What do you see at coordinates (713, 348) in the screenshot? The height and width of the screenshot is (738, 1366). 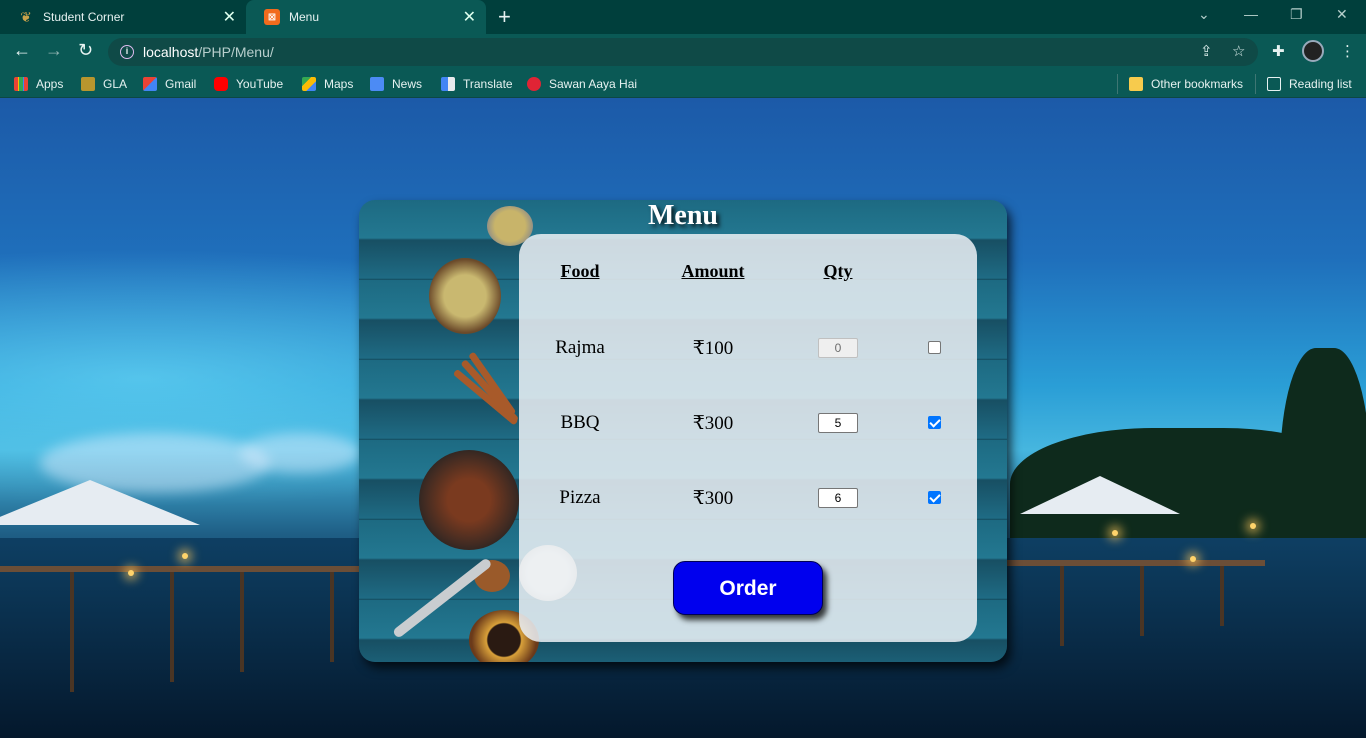 I see `food-amount: ₹100` at bounding box center [713, 348].